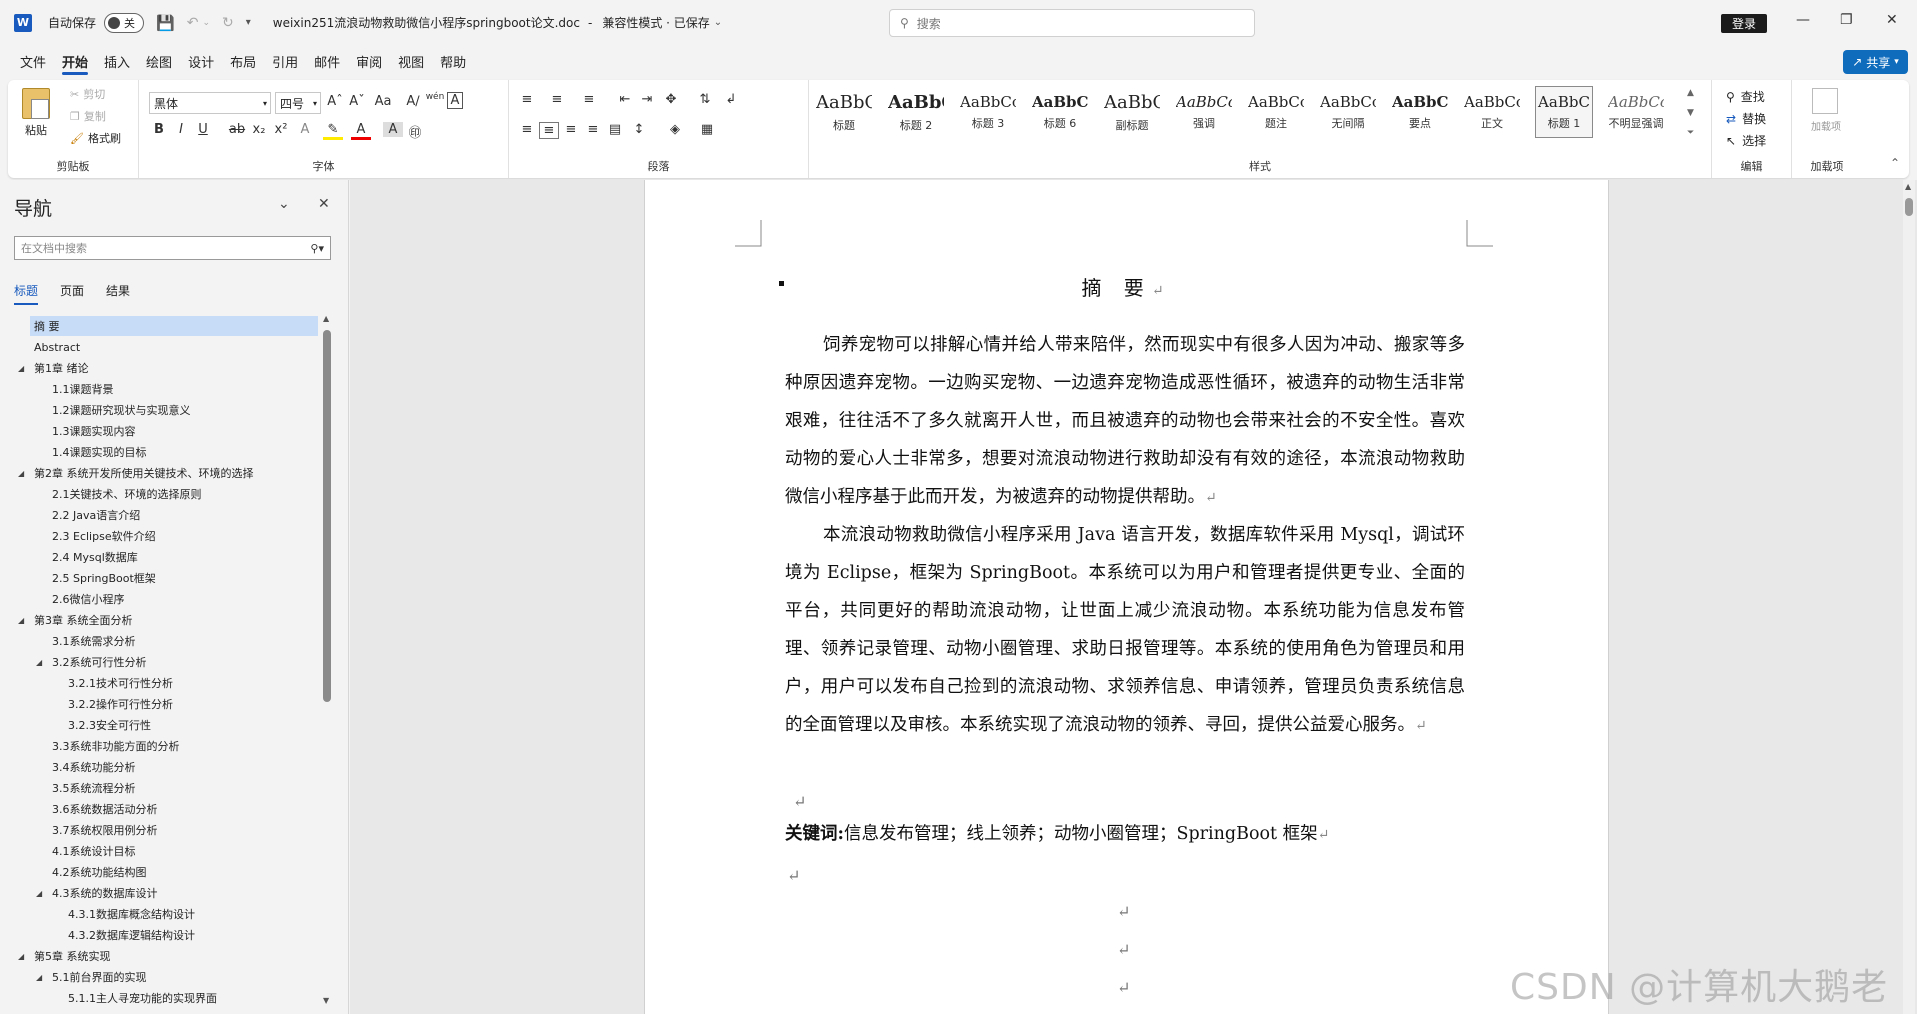 The width and height of the screenshot is (1917, 1014). What do you see at coordinates (844, 112) in the screenshot?
I see `style-item: AaBbC 标题` at bounding box center [844, 112].